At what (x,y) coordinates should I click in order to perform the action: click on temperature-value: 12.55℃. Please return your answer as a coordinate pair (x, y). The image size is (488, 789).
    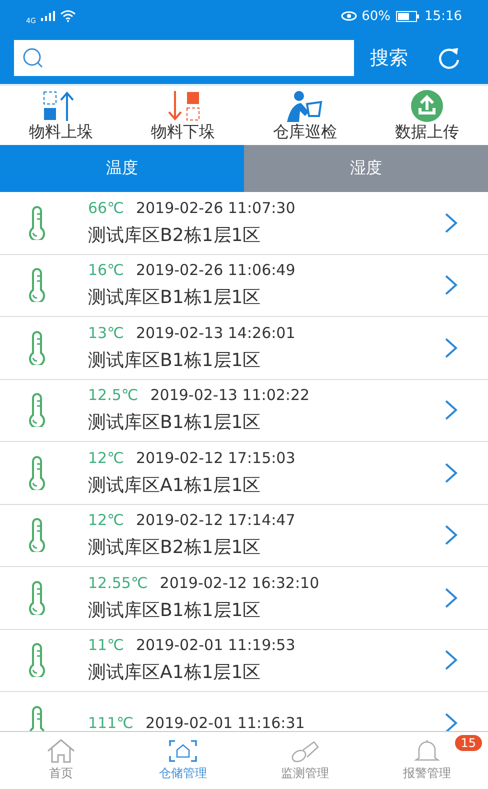
    Looking at the image, I should click on (118, 583).